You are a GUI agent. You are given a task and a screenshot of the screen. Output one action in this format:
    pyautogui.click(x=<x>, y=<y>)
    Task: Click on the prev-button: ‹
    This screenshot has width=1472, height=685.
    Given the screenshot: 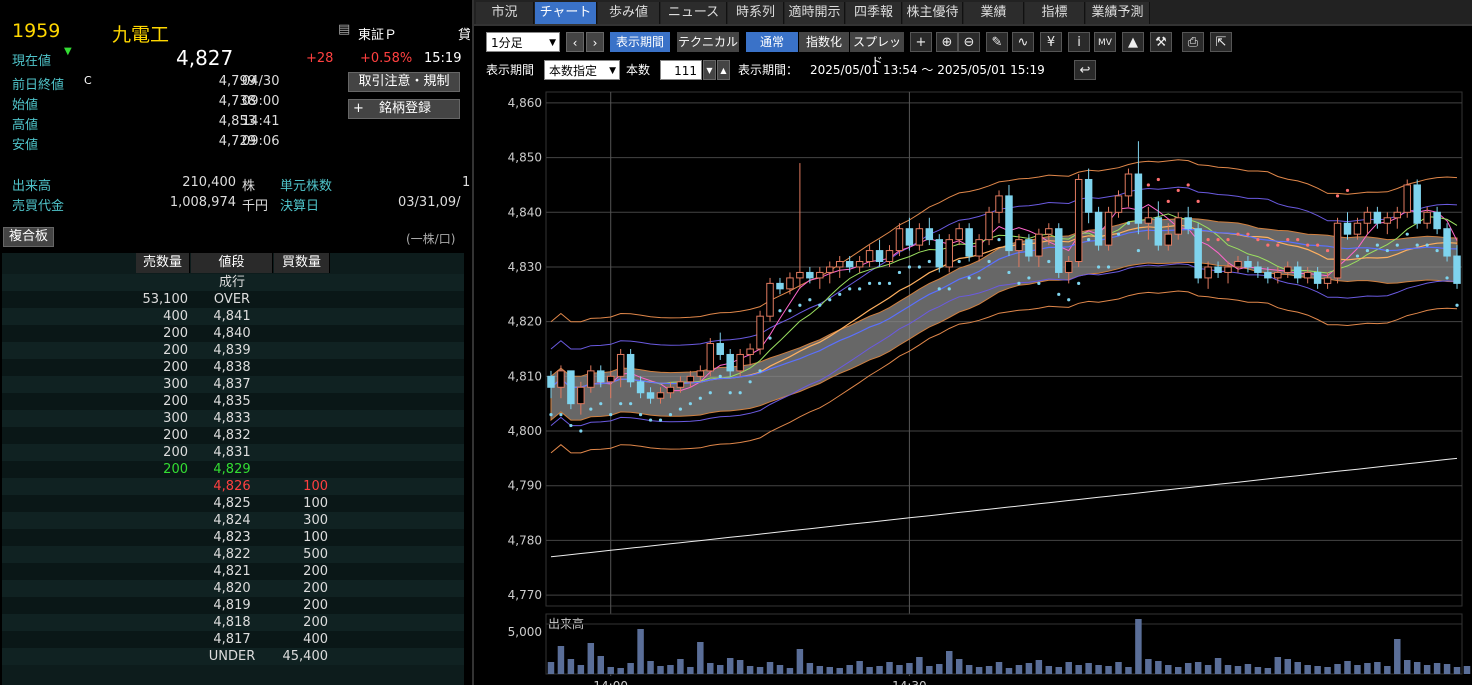 What is the action you would take?
    pyautogui.click(x=575, y=42)
    